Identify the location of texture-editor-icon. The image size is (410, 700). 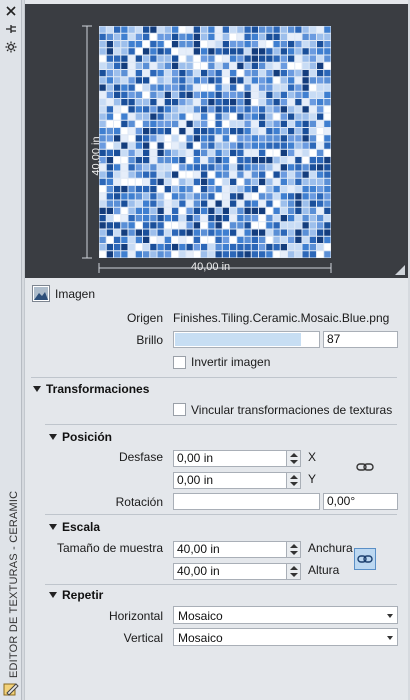
(11, 689).